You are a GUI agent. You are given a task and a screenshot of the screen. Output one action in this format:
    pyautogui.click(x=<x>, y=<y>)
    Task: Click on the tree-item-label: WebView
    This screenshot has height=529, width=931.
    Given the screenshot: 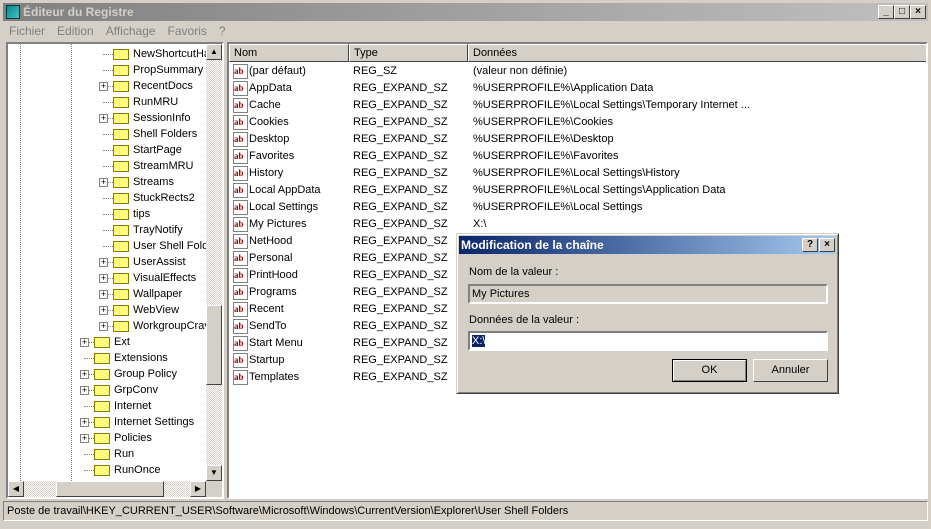 What is the action you would take?
    pyautogui.click(x=156, y=310)
    